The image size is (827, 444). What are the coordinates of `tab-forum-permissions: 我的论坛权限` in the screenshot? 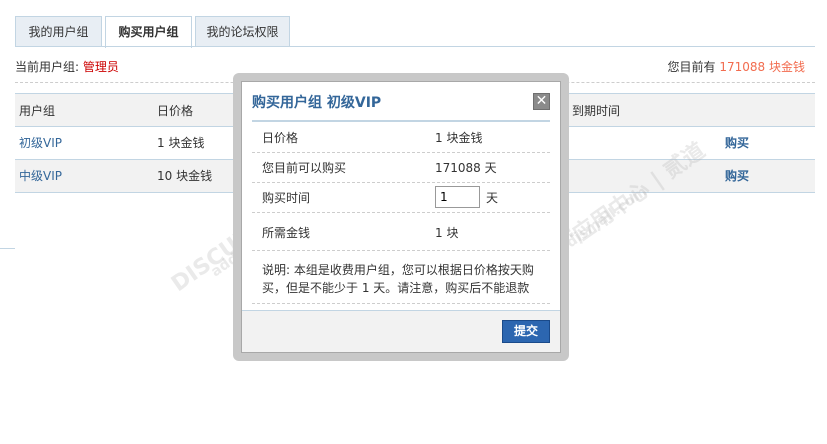 It's located at (242, 31).